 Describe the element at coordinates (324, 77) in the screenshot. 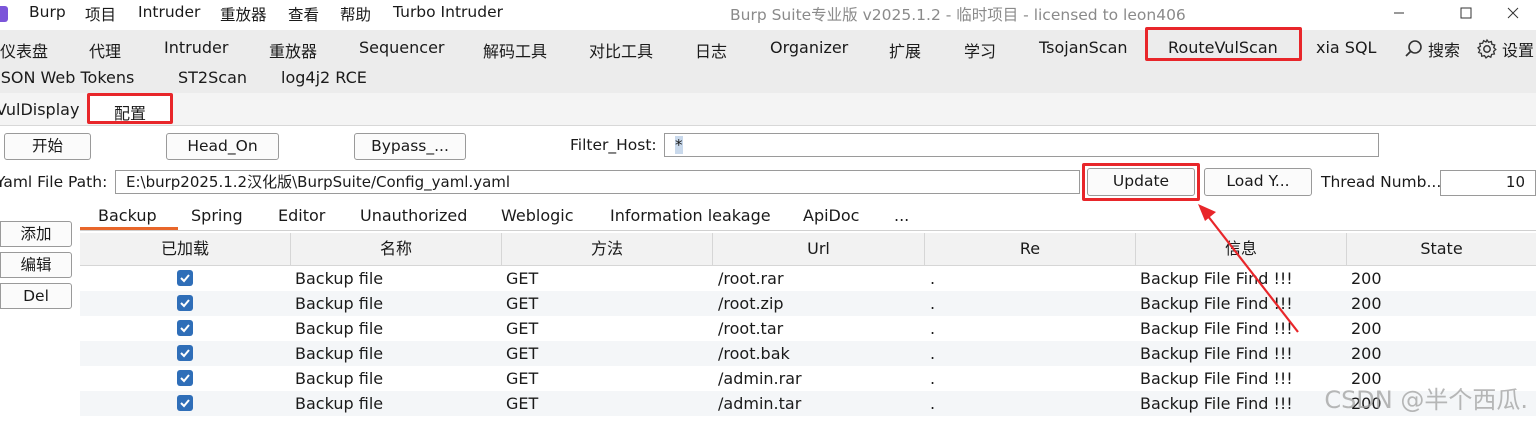

I see `tab-log4j2-rce: log4j2 RCE` at that location.